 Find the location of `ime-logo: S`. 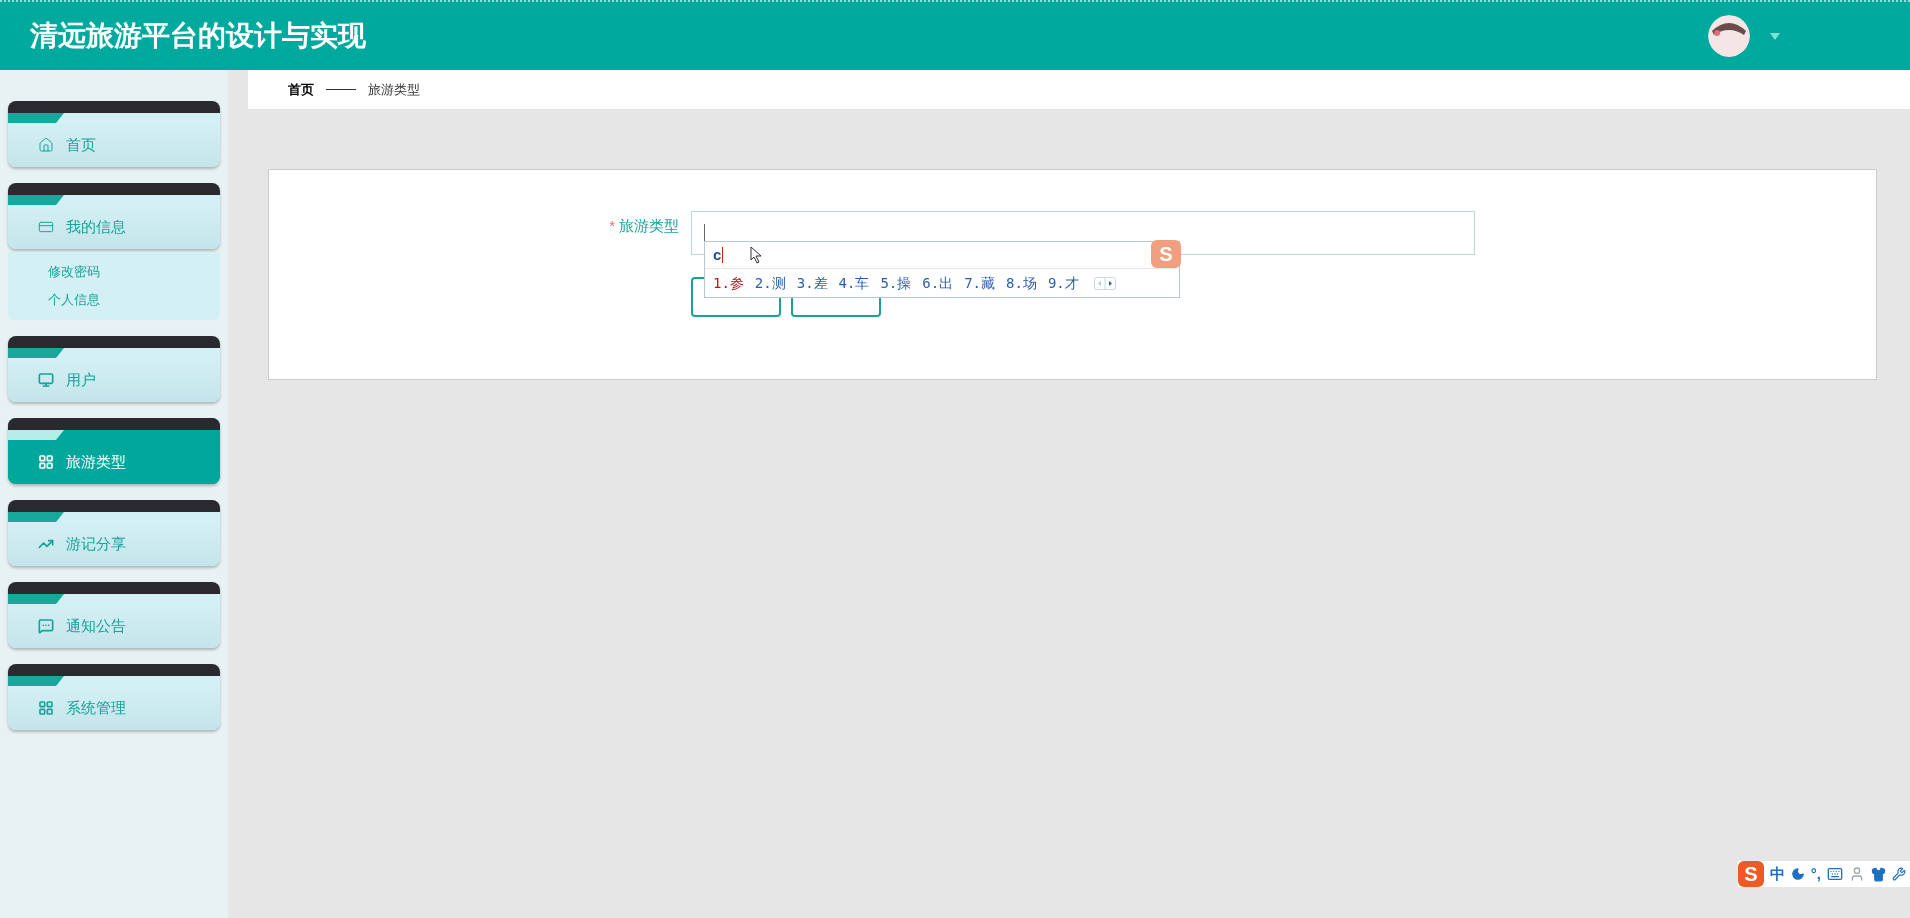

ime-logo: S is located at coordinates (1166, 254).